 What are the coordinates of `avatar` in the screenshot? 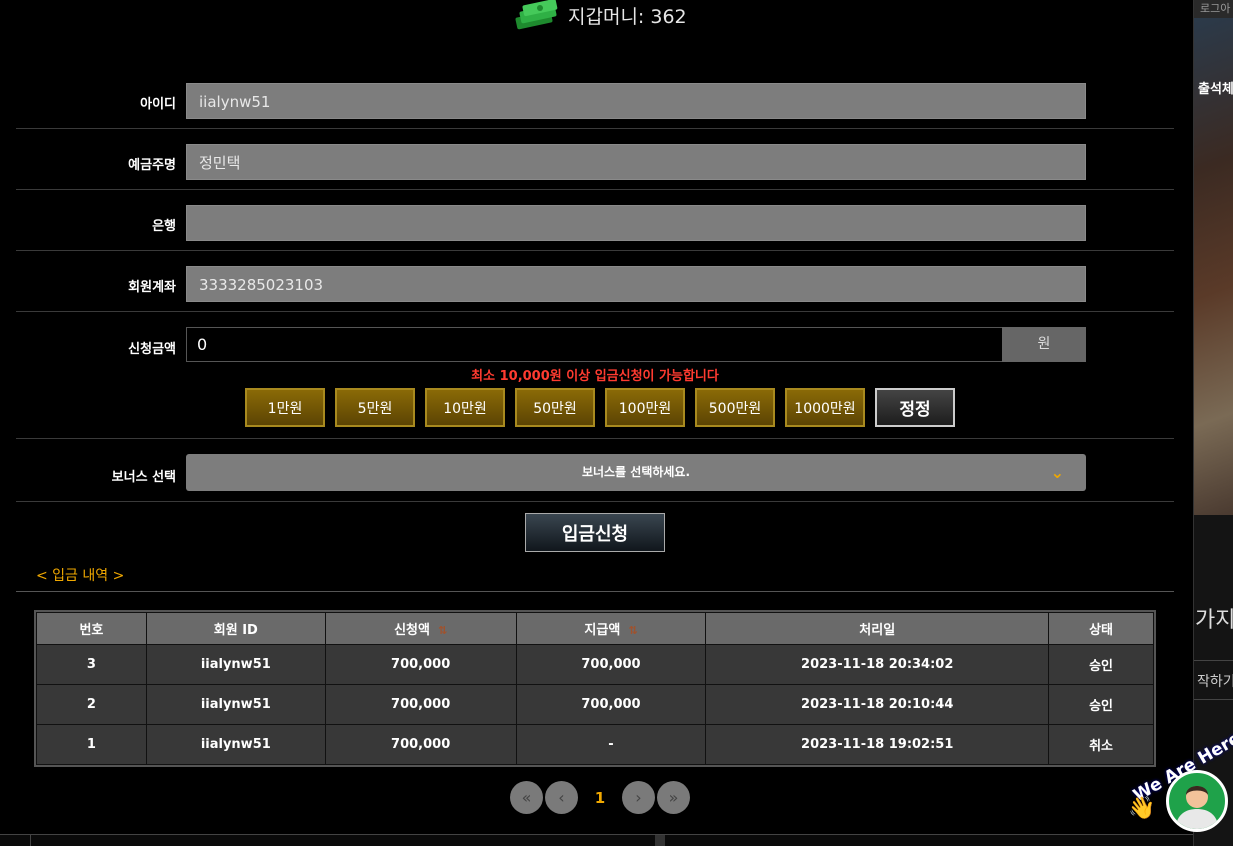 It's located at (1197, 801).